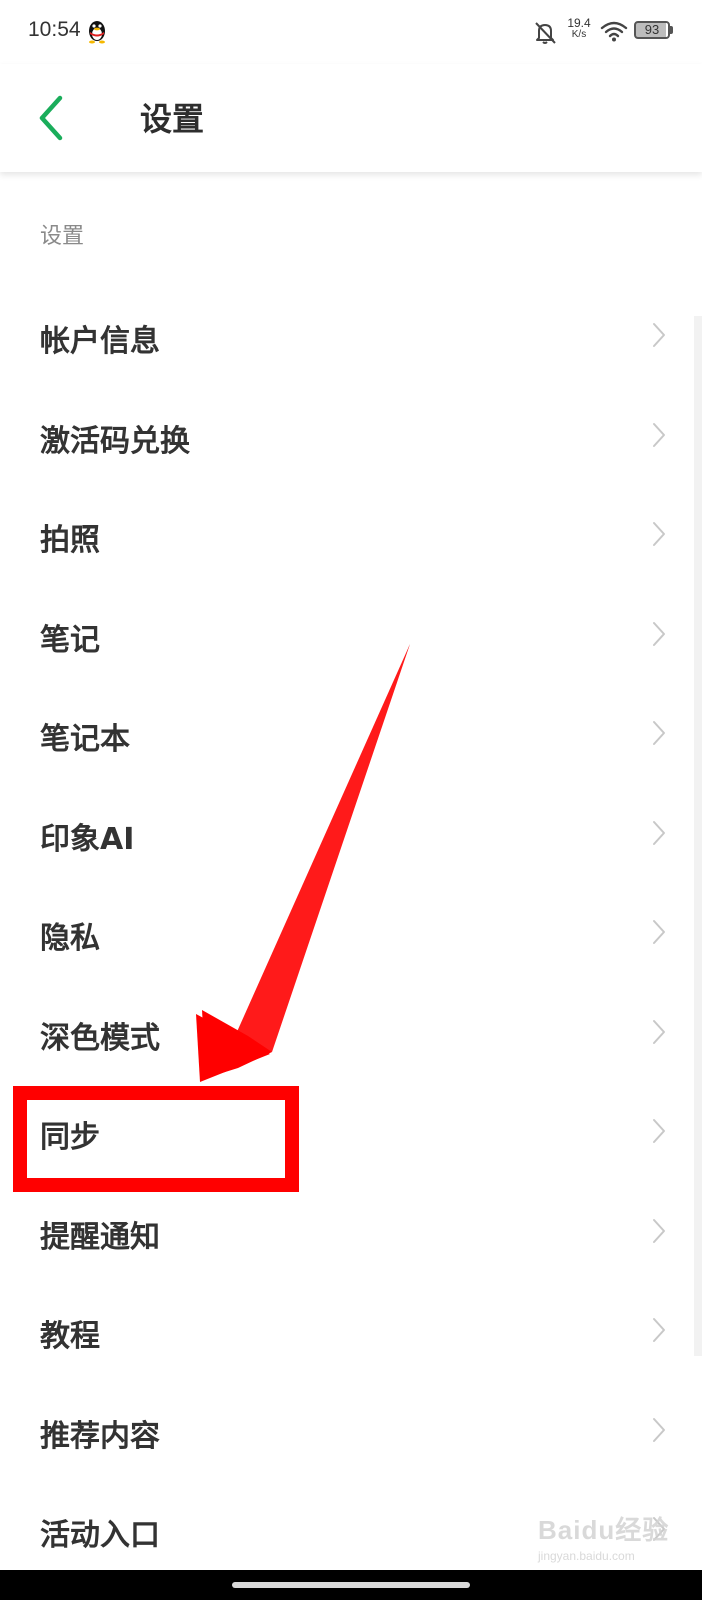 This screenshot has width=702, height=1600. What do you see at coordinates (351, 32) in the screenshot?
I see `status-bar: 10:54 19.4 K/s 93` at bounding box center [351, 32].